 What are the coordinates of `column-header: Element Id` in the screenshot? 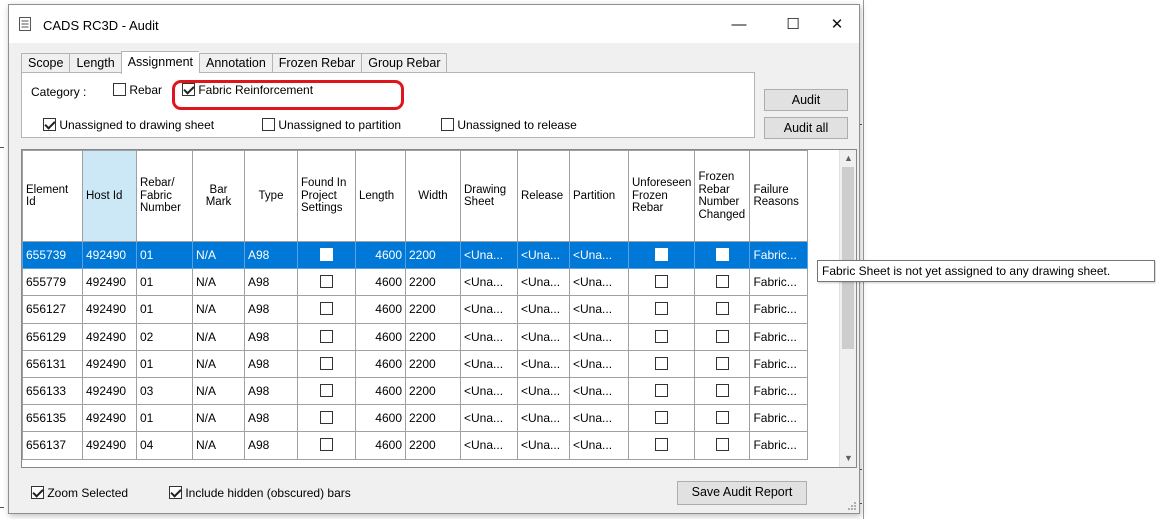 It's located at (52, 196).